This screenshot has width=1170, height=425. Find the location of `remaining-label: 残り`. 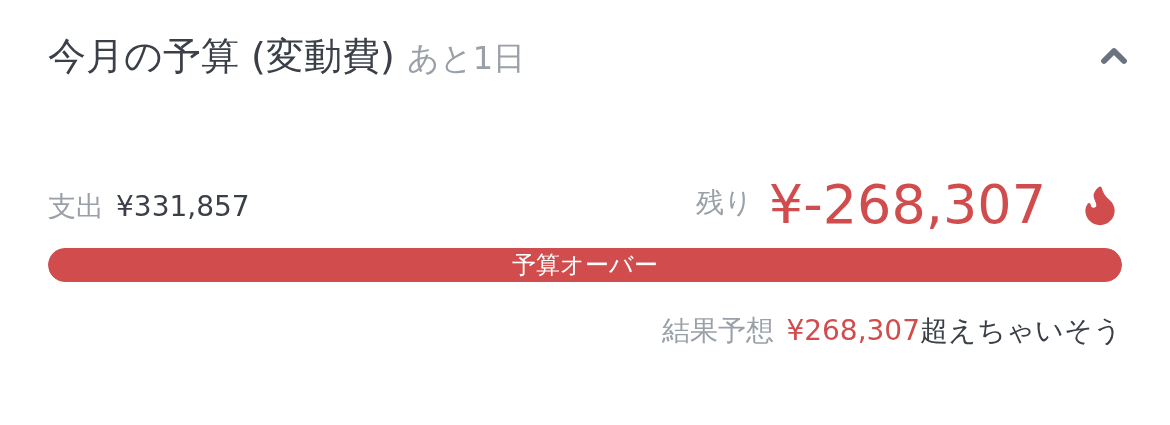

remaining-label: 残り is located at coordinates (724, 203).